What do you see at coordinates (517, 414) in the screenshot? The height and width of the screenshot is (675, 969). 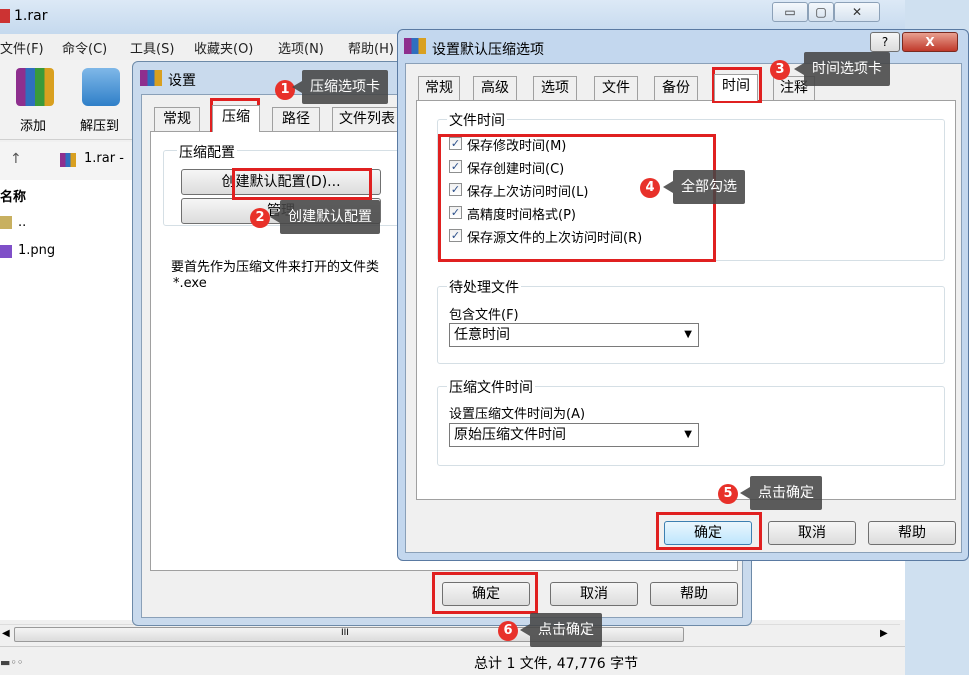 I see `set-archive-time-label: 设置压缩文件时间为(A)` at bounding box center [517, 414].